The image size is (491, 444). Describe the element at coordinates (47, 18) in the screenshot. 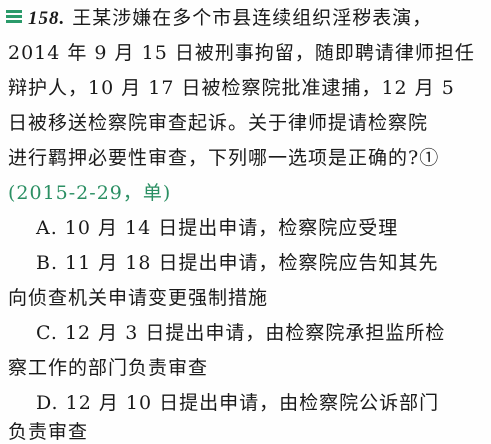

I see `question-number: 158.` at that location.